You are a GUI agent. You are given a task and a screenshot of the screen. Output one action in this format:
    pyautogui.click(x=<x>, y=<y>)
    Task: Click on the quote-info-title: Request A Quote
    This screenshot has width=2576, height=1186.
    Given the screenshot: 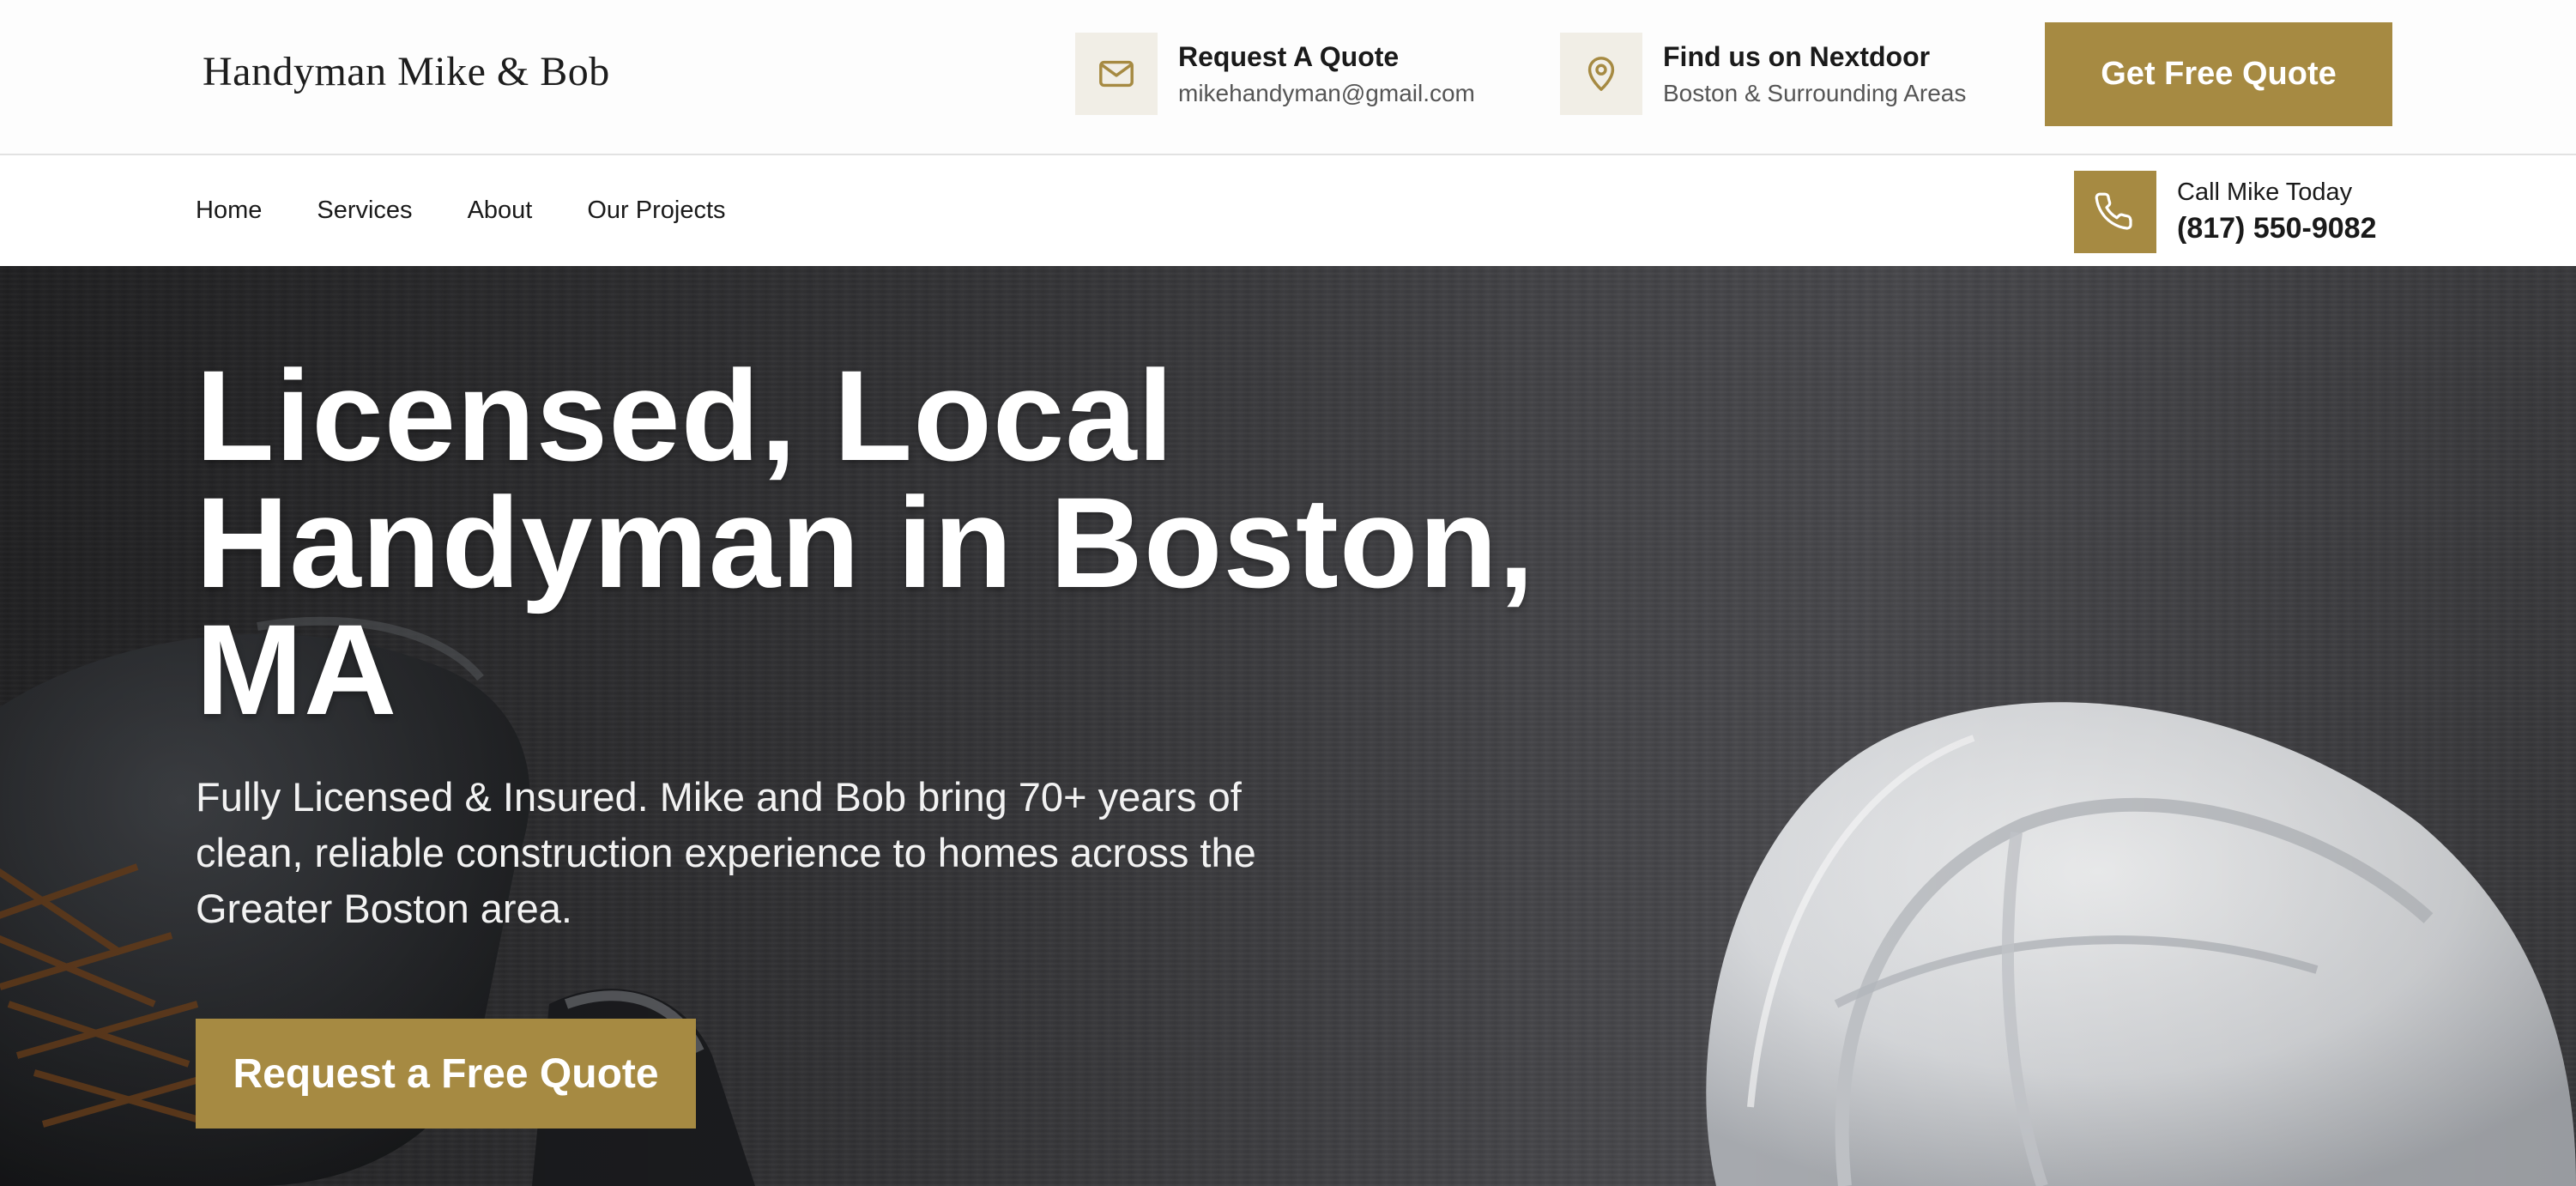 What is the action you would take?
    pyautogui.click(x=1289, y=56)
    